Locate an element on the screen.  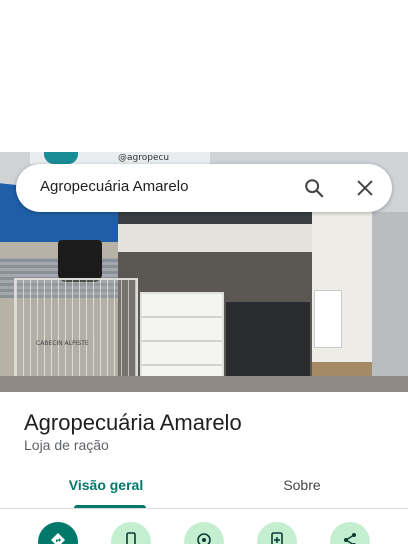
store-column is located at coordinates (342, 302).